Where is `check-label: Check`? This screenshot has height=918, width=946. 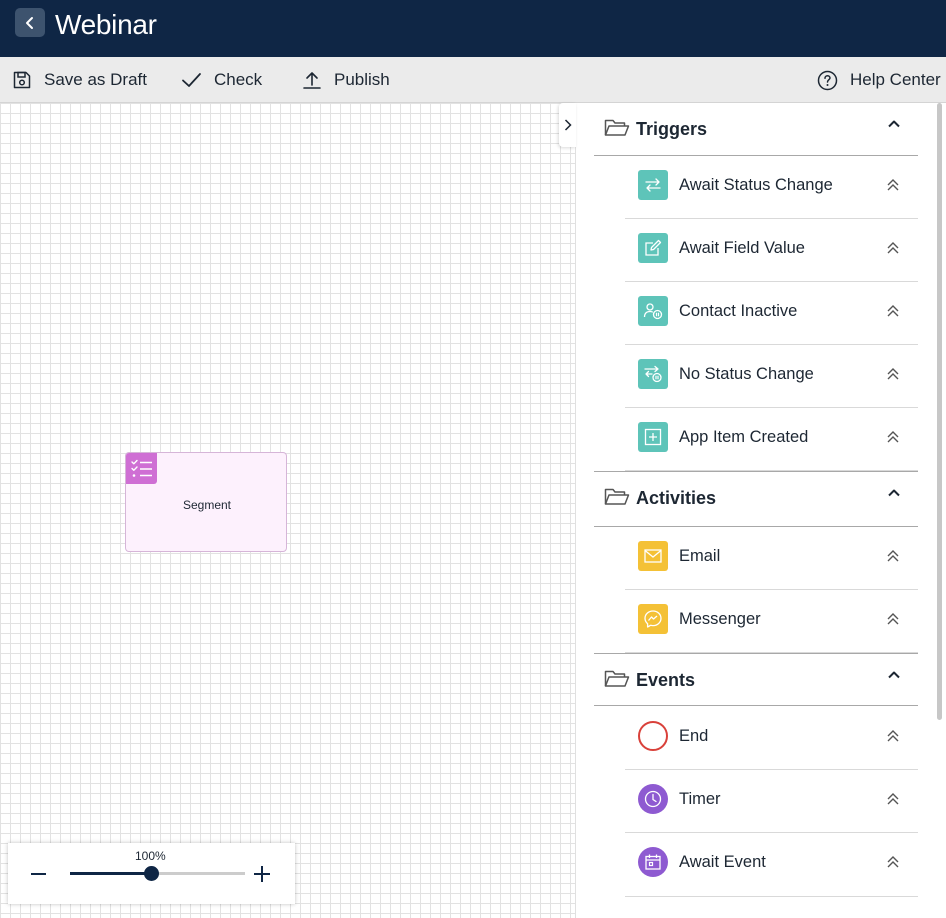 check-label: Check is located at coordinates (238, 79).